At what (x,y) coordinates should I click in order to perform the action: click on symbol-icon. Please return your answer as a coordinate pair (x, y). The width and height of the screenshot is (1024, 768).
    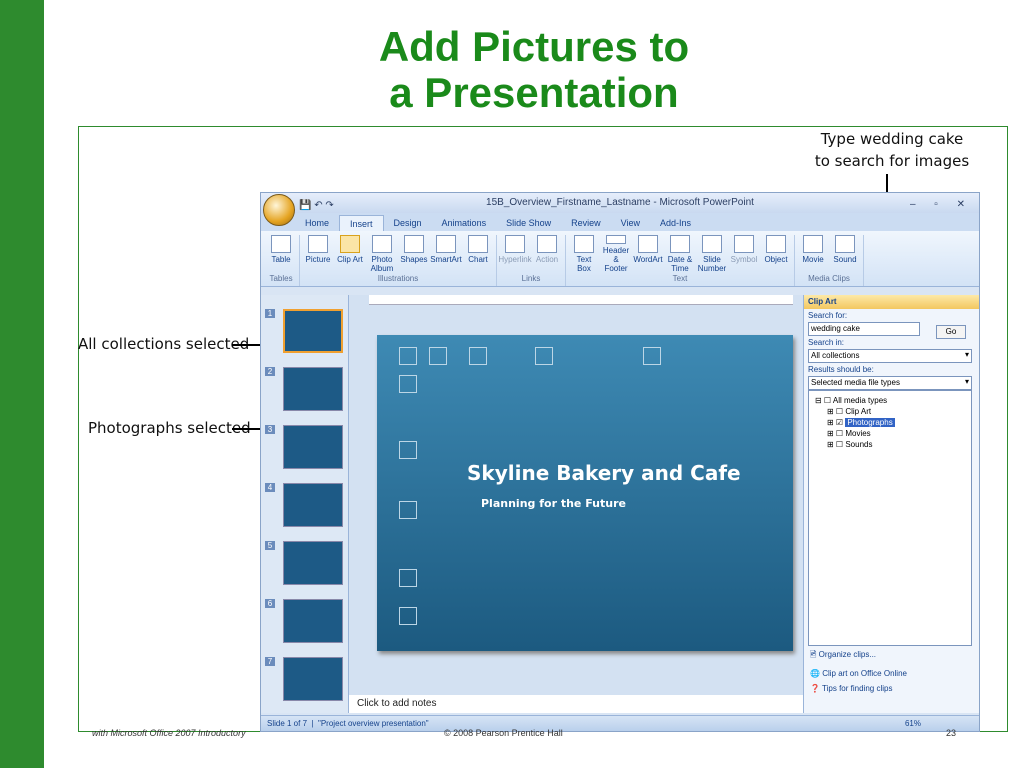
    Looking at the image, I should click on (744, 244).